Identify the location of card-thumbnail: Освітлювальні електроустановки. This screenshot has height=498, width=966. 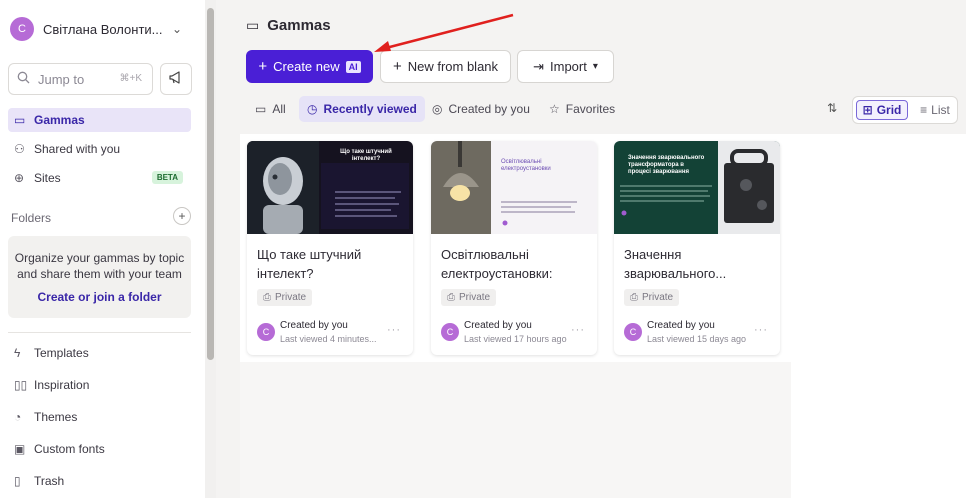
(514, 187).